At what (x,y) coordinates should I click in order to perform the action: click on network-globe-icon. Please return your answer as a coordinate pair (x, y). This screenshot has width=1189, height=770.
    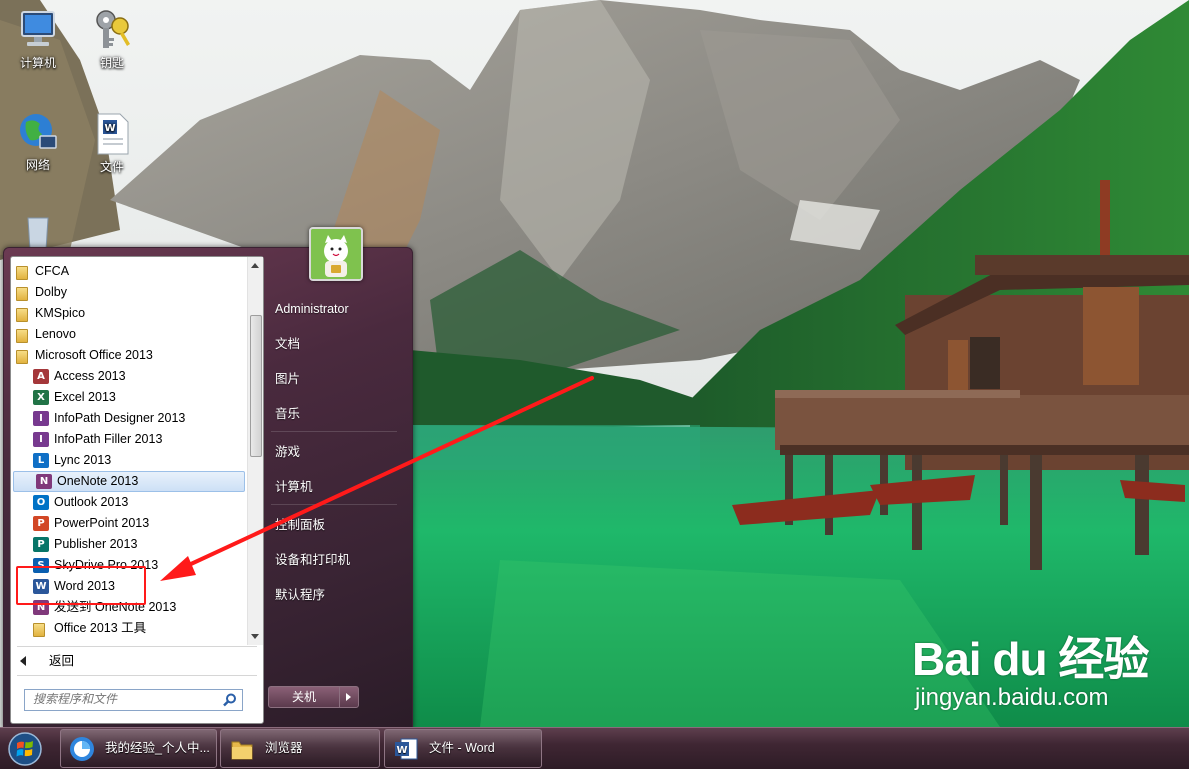
    Looking at the image, I should click on (38, 132).